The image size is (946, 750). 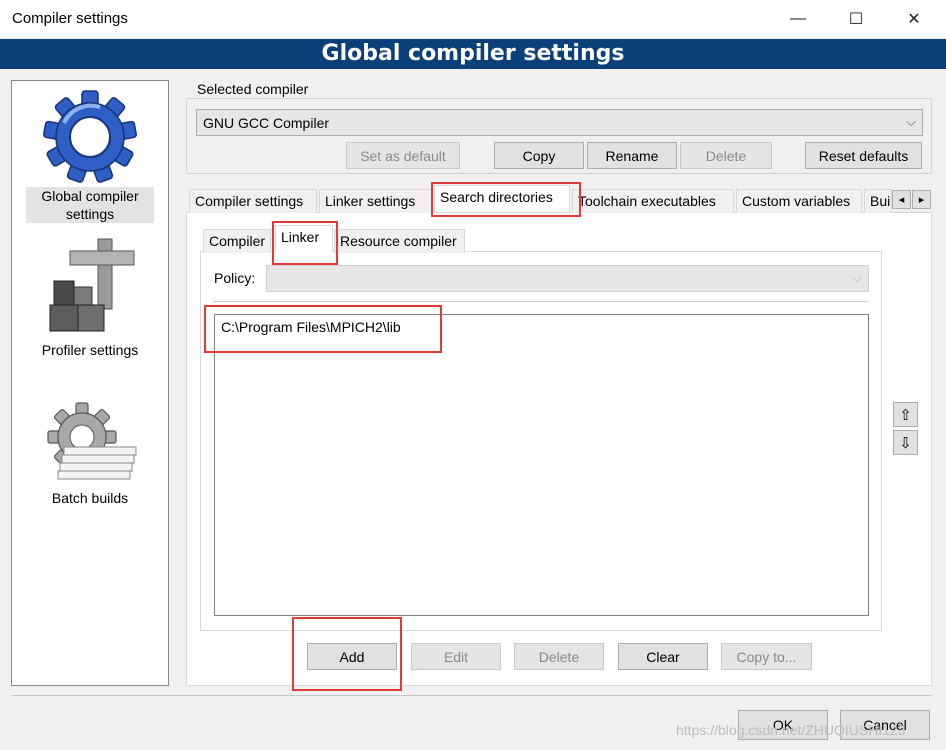 What do you see at coordinates (473, 54) in the screenshot?
I see `page-title: Global compiler settings` at bounding box center [473, 54].